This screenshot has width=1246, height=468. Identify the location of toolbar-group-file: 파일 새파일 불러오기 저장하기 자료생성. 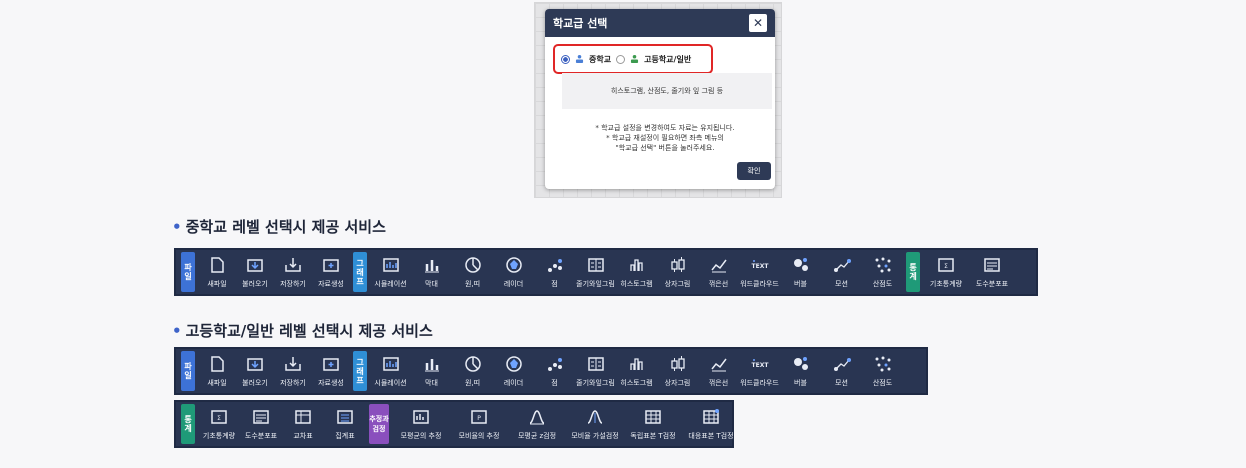
(264, 272).